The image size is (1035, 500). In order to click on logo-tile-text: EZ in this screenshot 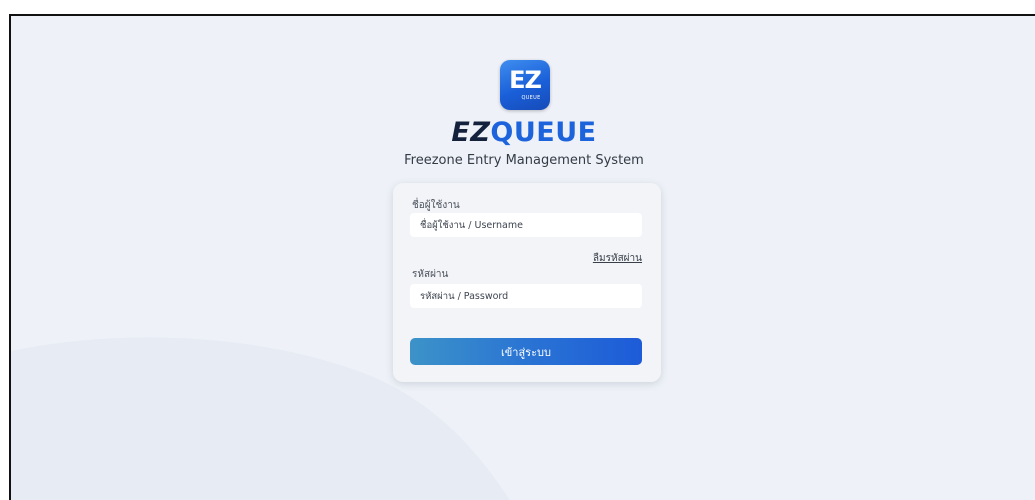, I will do `click(525, 80)`.